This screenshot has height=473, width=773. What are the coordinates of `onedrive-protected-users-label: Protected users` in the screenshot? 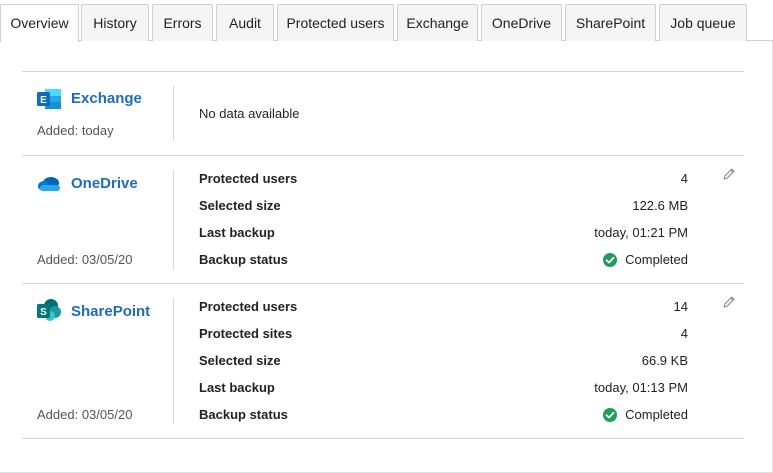 It's located at (248, 178).